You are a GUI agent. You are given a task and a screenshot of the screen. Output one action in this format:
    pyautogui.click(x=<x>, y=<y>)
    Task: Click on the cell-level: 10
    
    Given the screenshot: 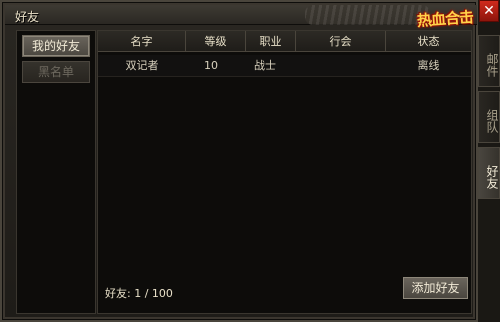 What is the action you would take?
    pyautogui.click(x=211, y=65)
    